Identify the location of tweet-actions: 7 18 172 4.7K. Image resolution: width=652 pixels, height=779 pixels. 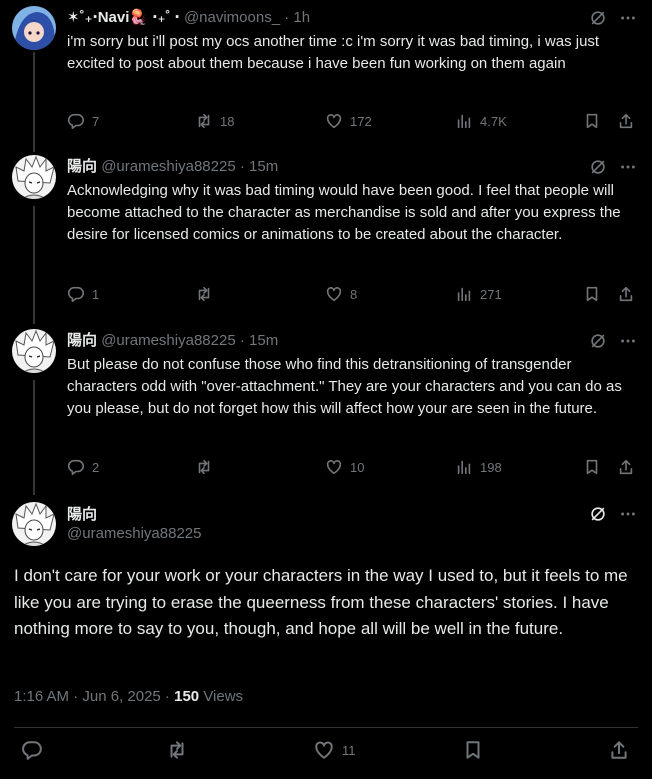
(352, 121).